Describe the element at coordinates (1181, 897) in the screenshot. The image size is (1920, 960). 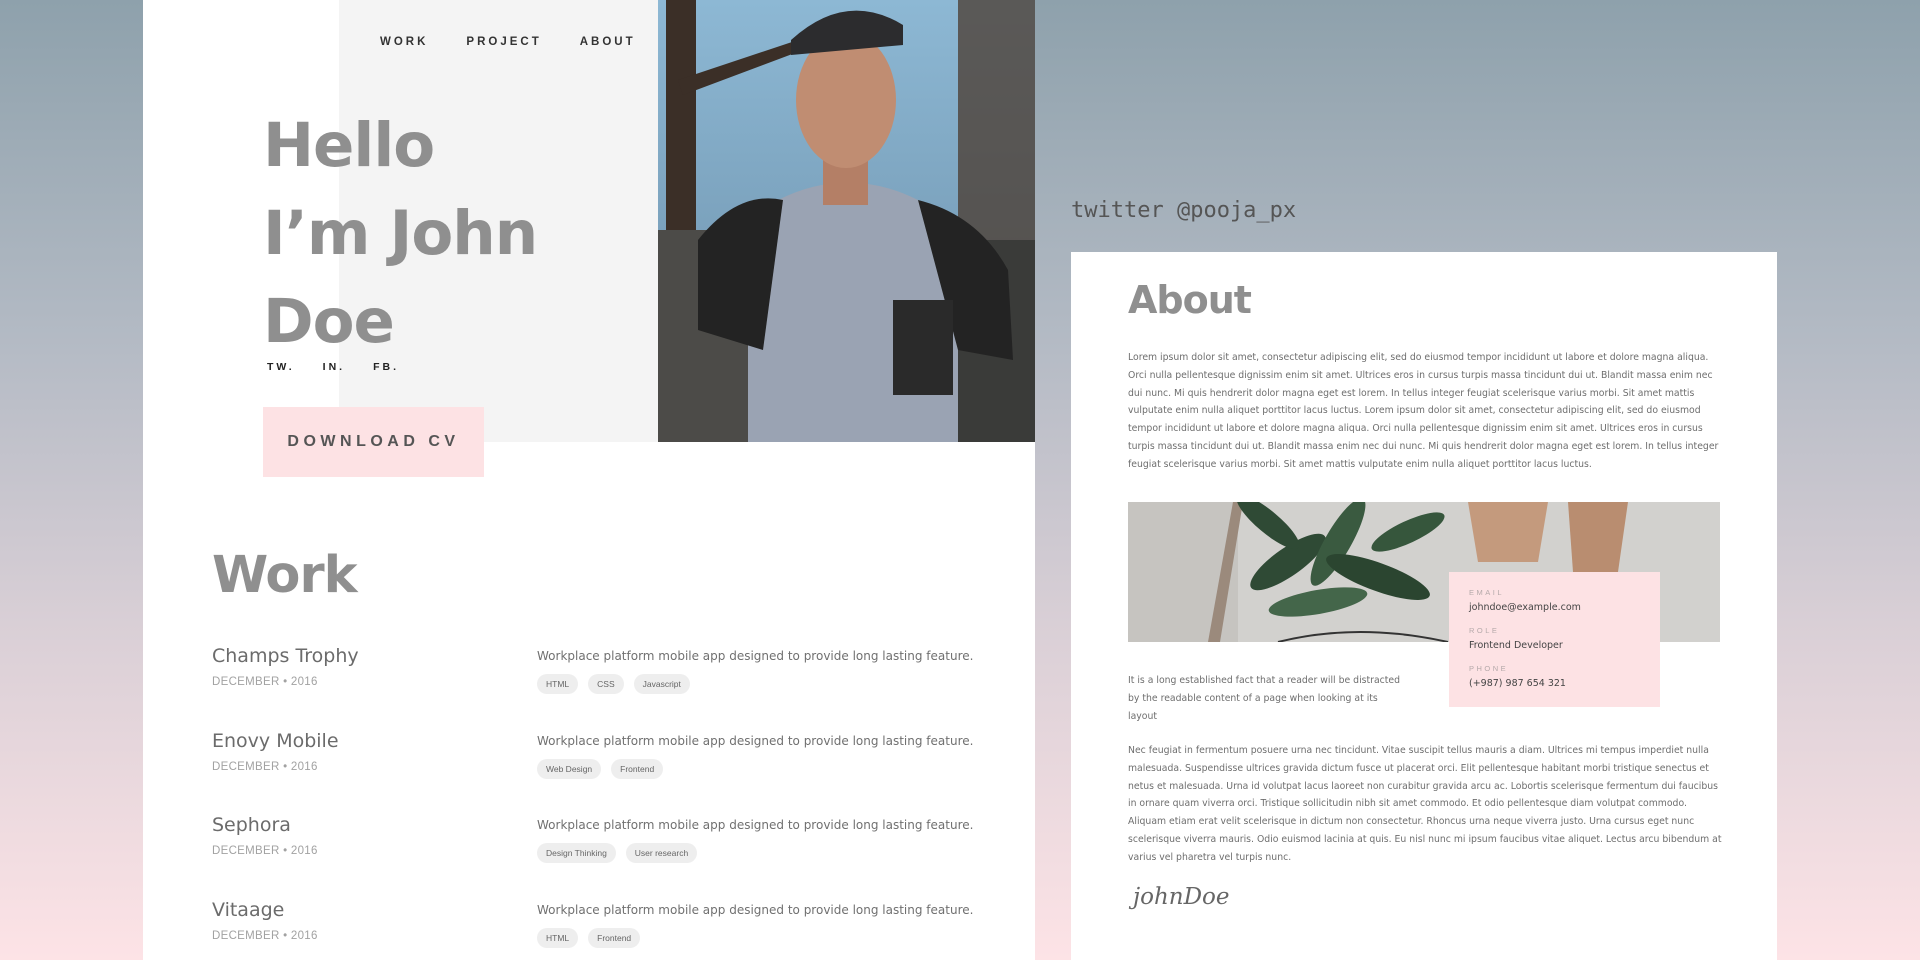
I see `signature: johnDoe` at that location.